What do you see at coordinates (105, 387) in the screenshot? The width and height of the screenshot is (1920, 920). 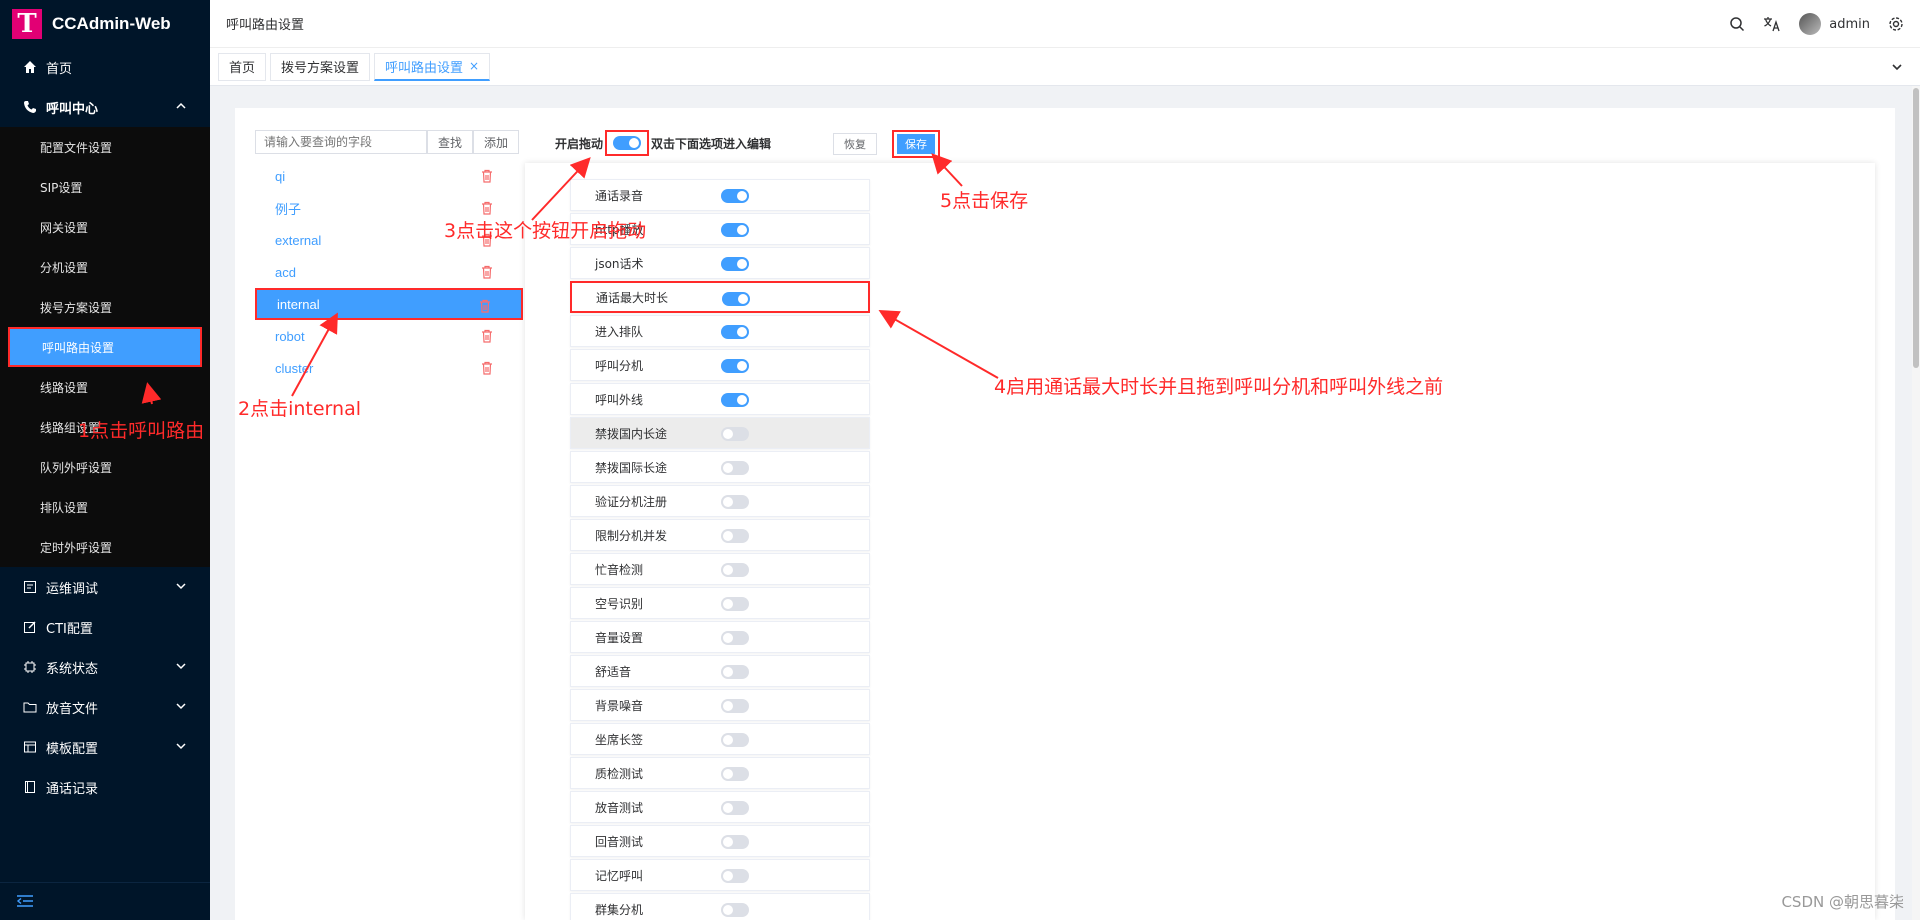 I see `sidebar-item-line: 线路设置` at bounding box center [105, 387].